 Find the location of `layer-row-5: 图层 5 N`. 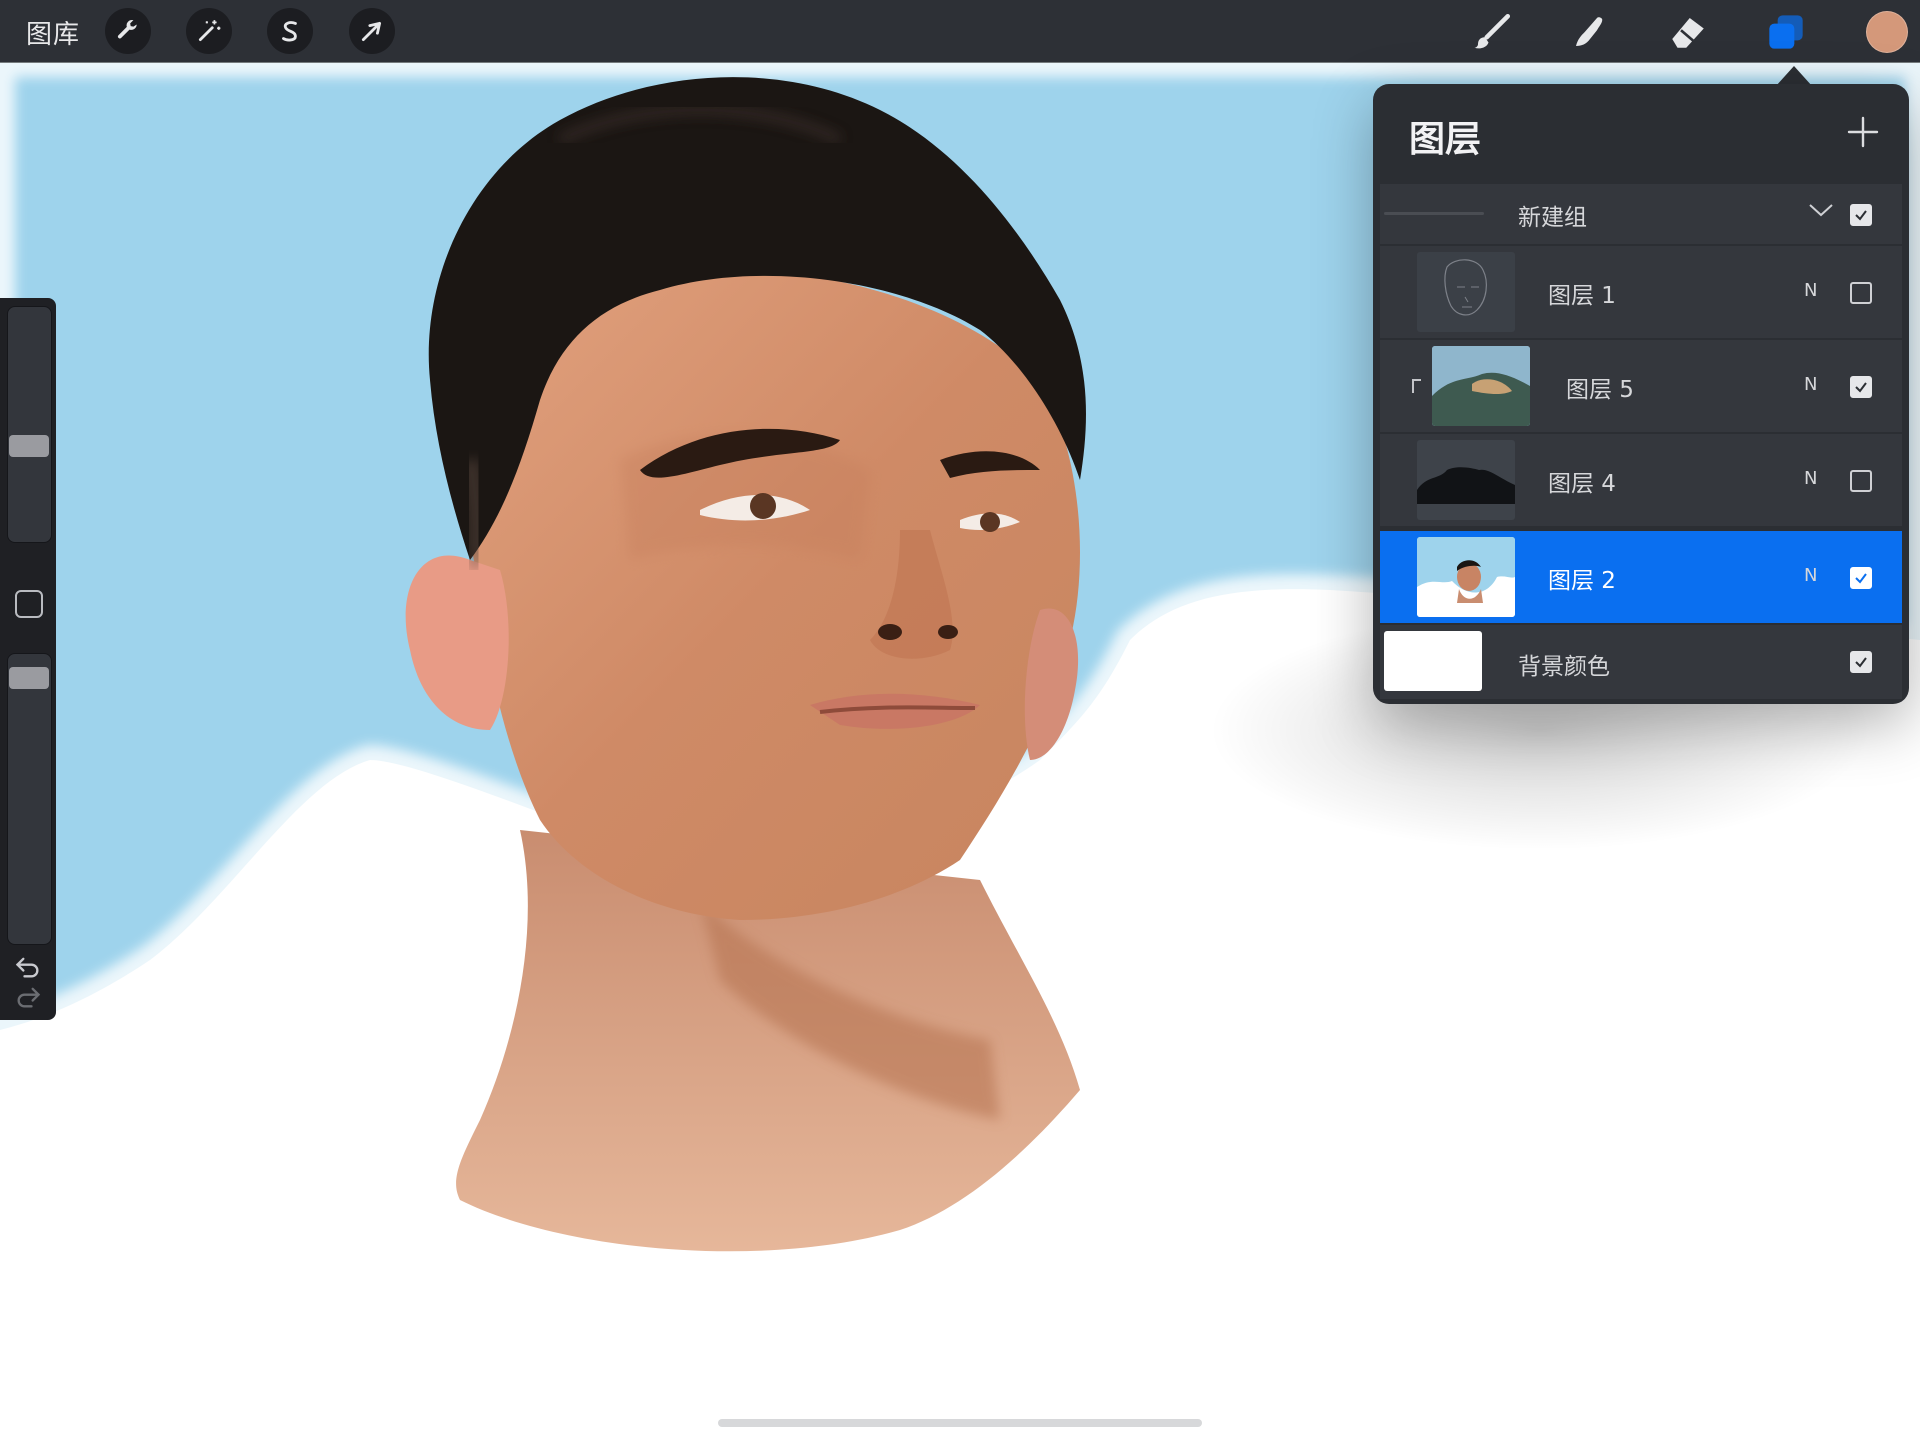

layer-row-5: 图层 5 N is located at coordinates (1641, 386).